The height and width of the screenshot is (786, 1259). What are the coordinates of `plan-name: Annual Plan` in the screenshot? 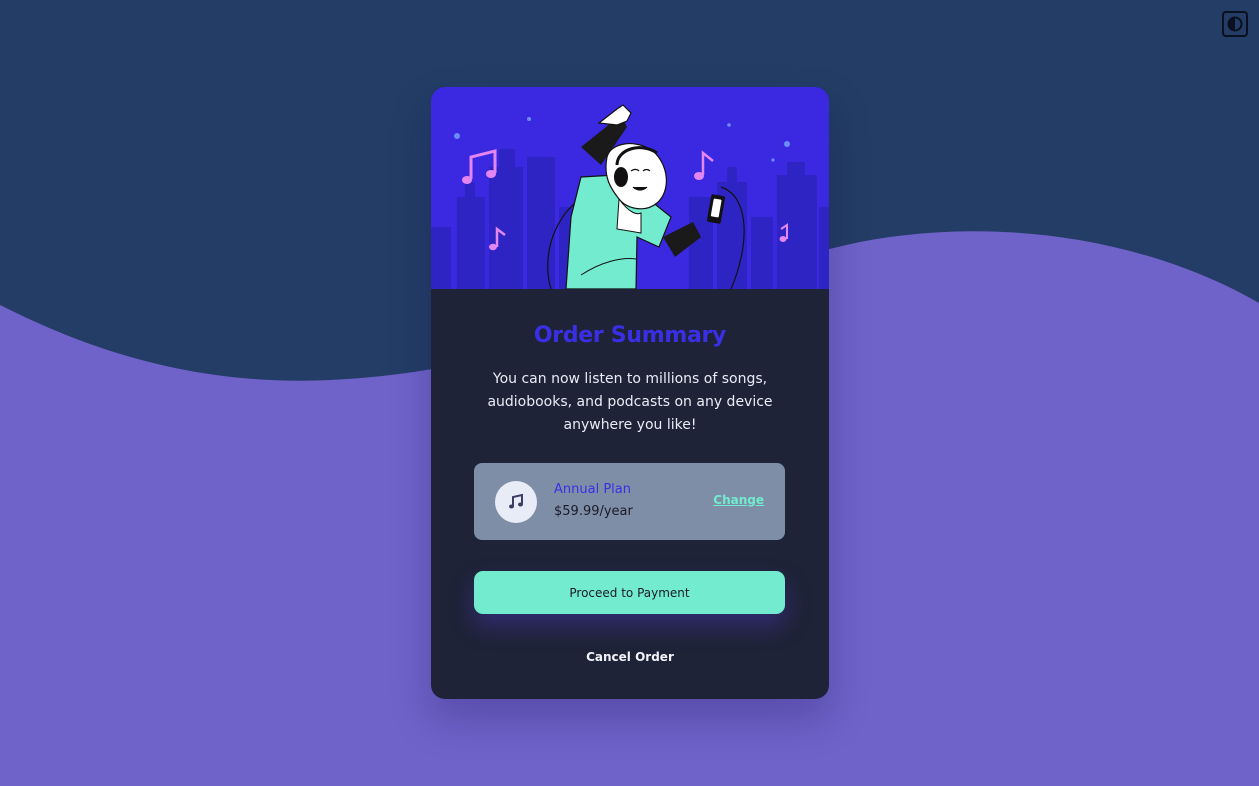 It's located at (592, 489).